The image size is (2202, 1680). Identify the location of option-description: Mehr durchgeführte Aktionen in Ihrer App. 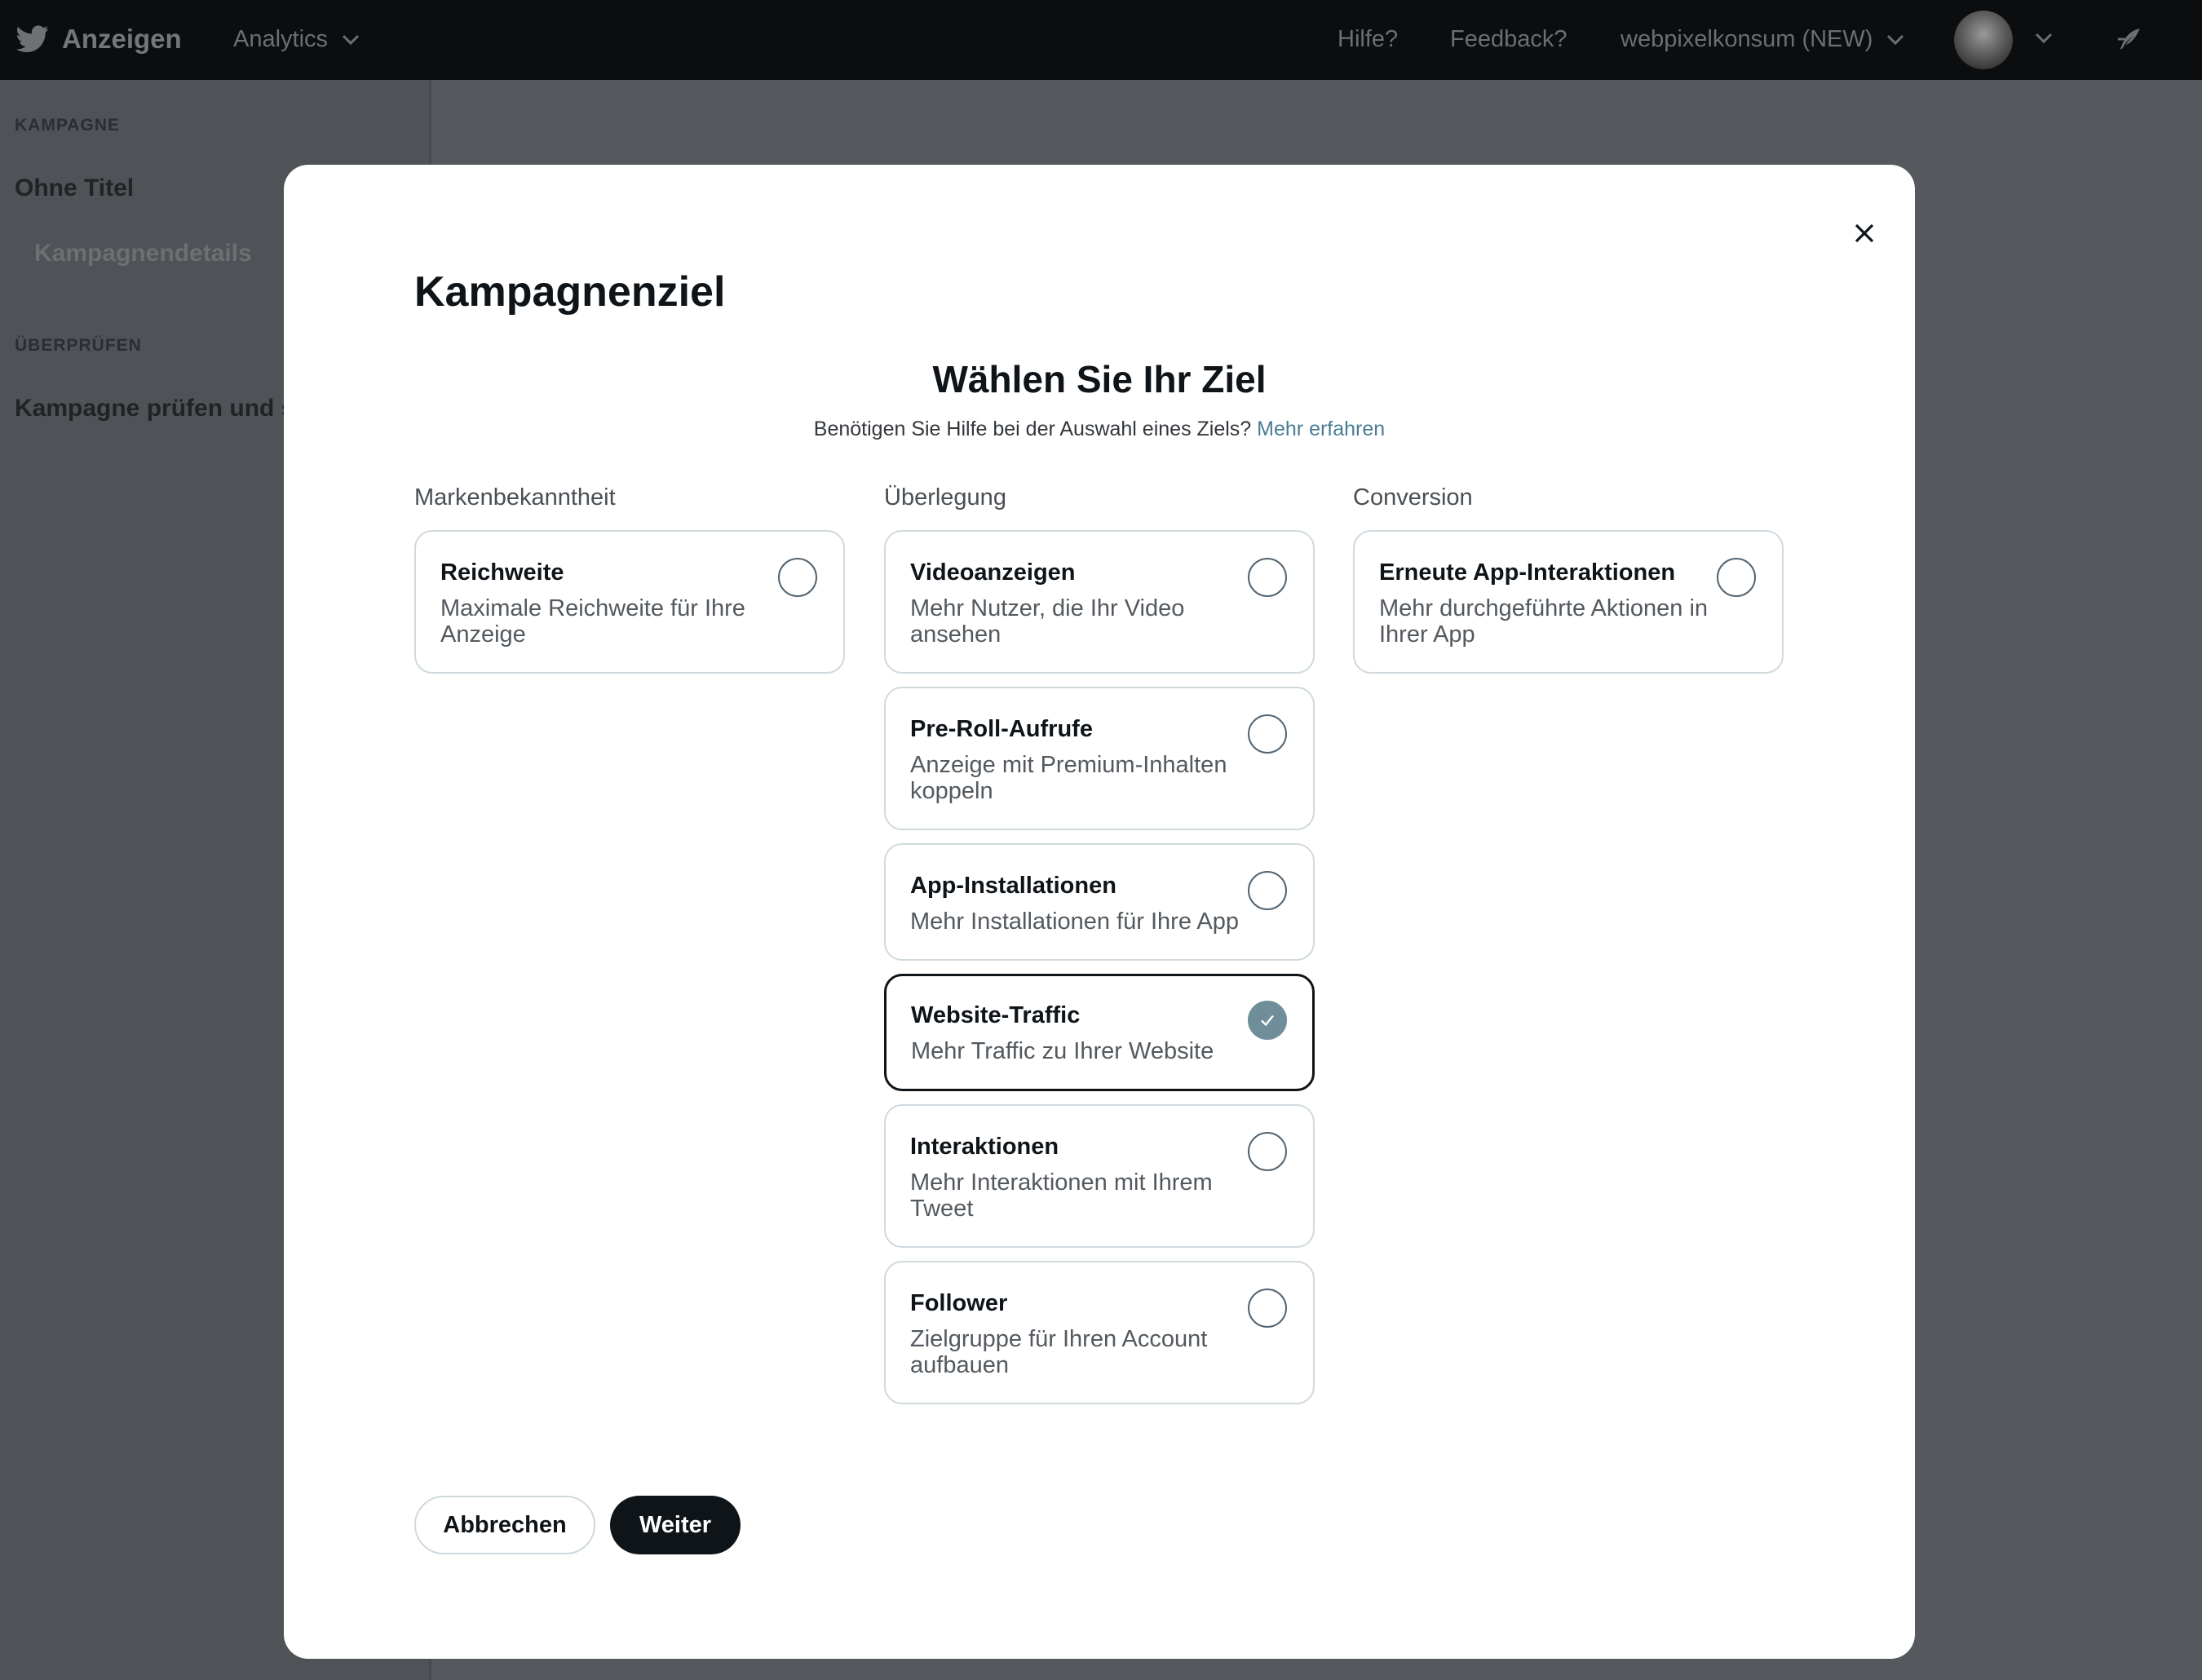
(1544, 621).